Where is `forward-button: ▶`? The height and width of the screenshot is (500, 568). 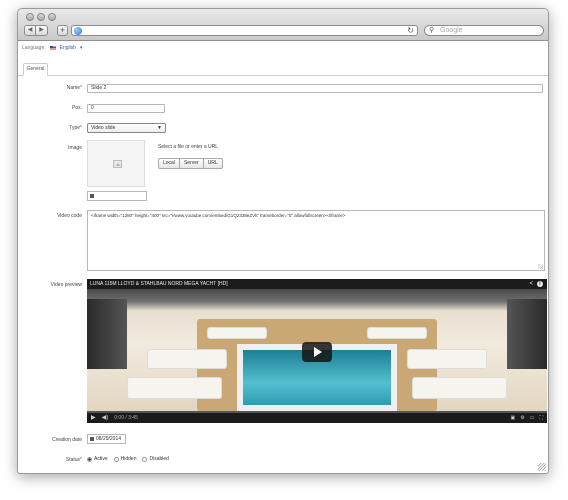
forward-button: ▶ is located at coordinates (42, 30).